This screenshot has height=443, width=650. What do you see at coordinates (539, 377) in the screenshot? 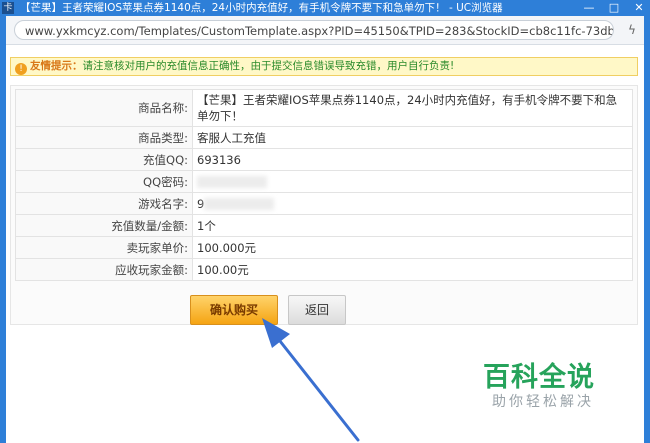
I see `watermark-logo: 百科全说` at bounding box center [539, 377].